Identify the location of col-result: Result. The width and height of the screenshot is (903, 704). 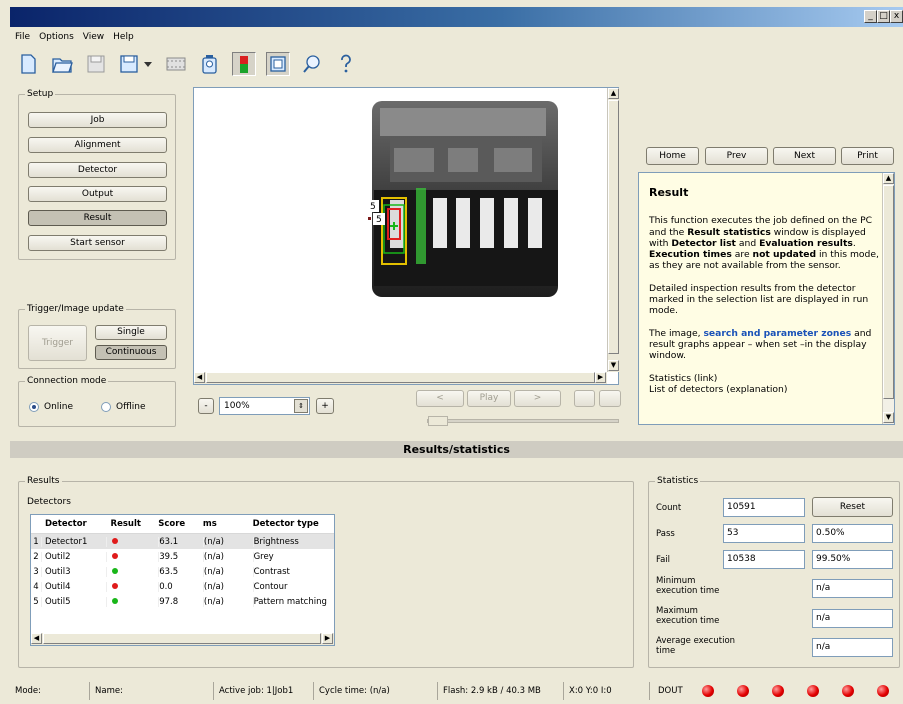
(132, 524).